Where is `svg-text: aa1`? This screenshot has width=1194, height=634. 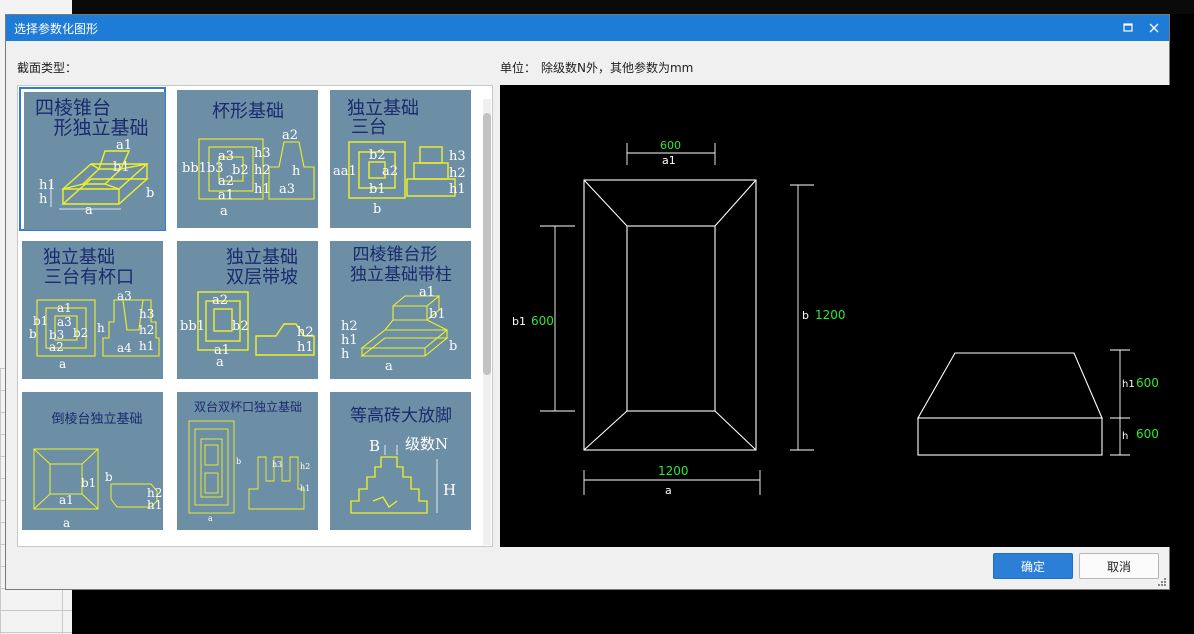
svg-text: aa1 is located at coordinates (345, 171).